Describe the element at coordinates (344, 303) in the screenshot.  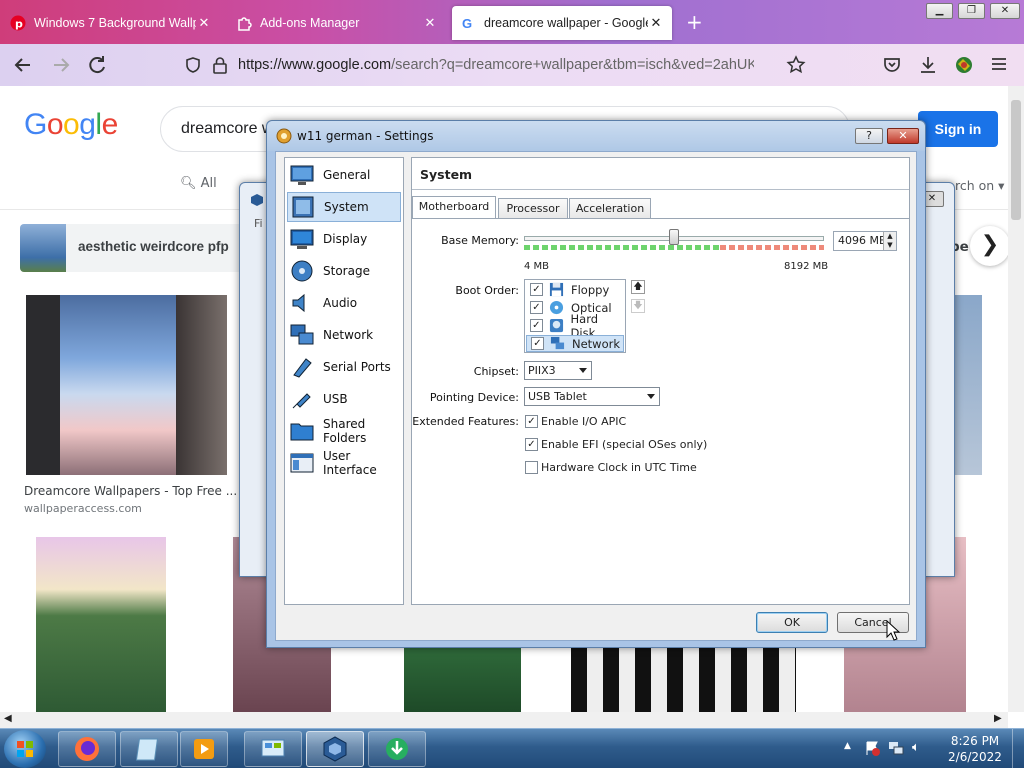
I see `category-audio: Audio` at that location.